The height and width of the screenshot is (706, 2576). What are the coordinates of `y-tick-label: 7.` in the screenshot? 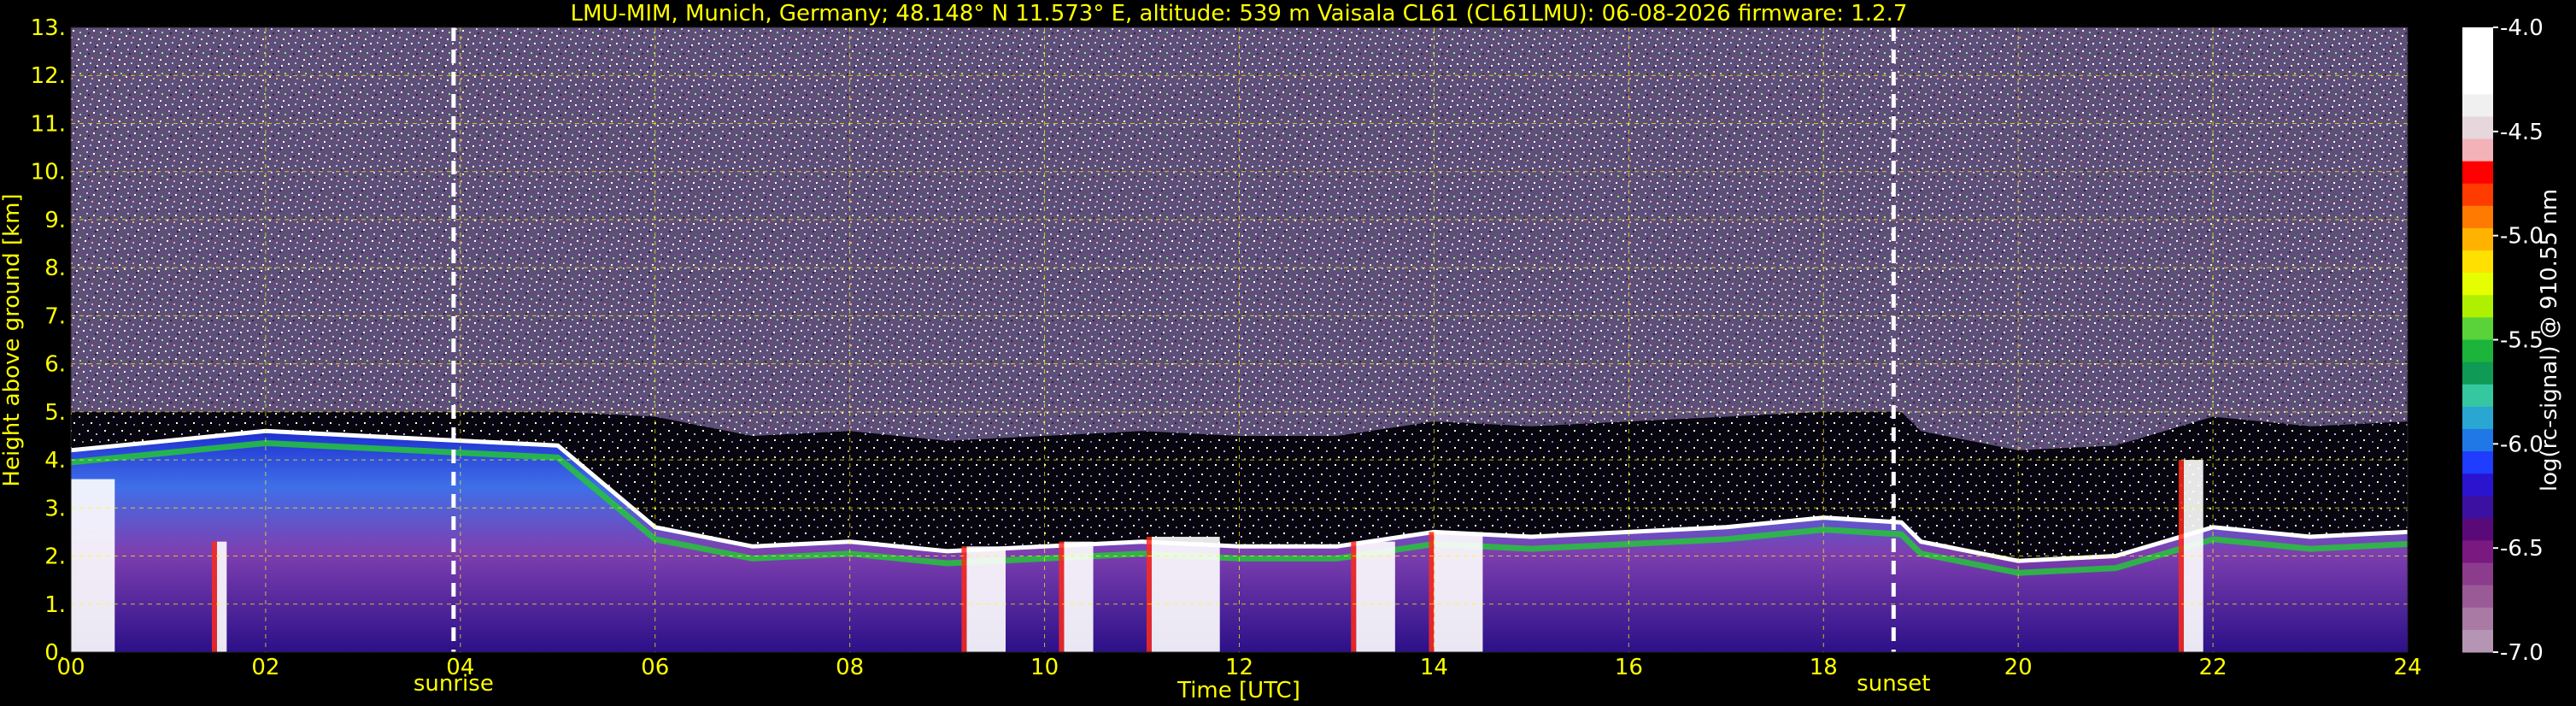 It's located at (55, 316).